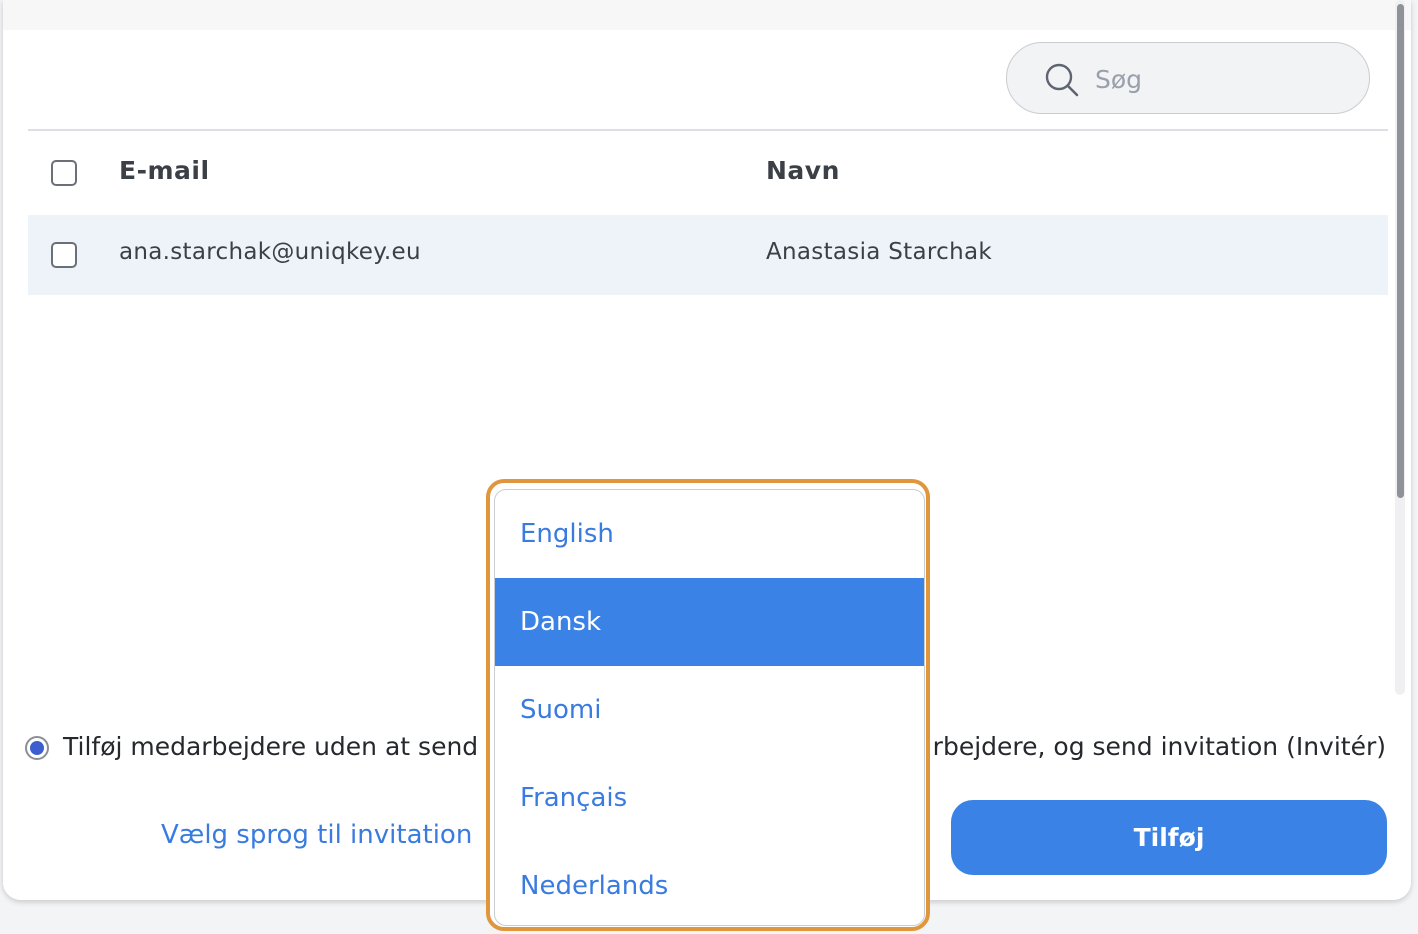 Image resolution: width=1418 pixels, height=934 pixels. I want to click on language-option-english: English, so click(709, 534).